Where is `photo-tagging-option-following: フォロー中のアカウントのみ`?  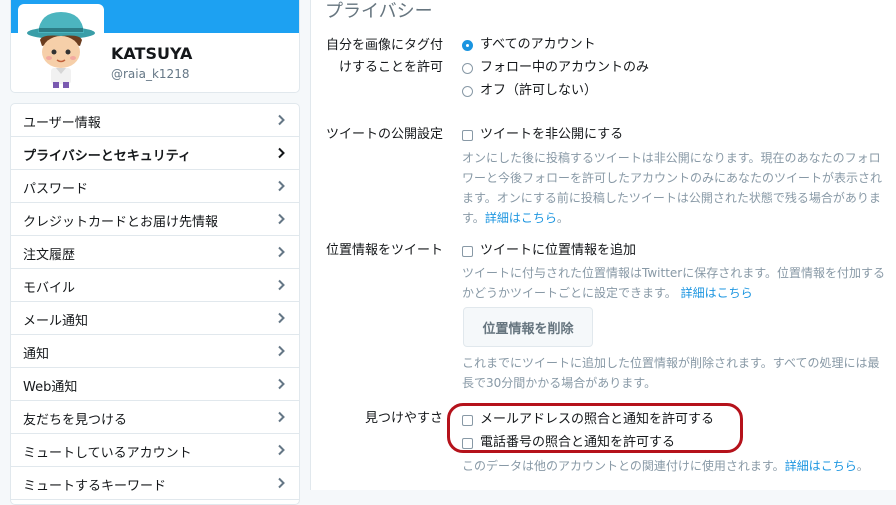
photo-tagging-option-following: フォロー中のアカウントのみ is located at coordinates (555, 68).